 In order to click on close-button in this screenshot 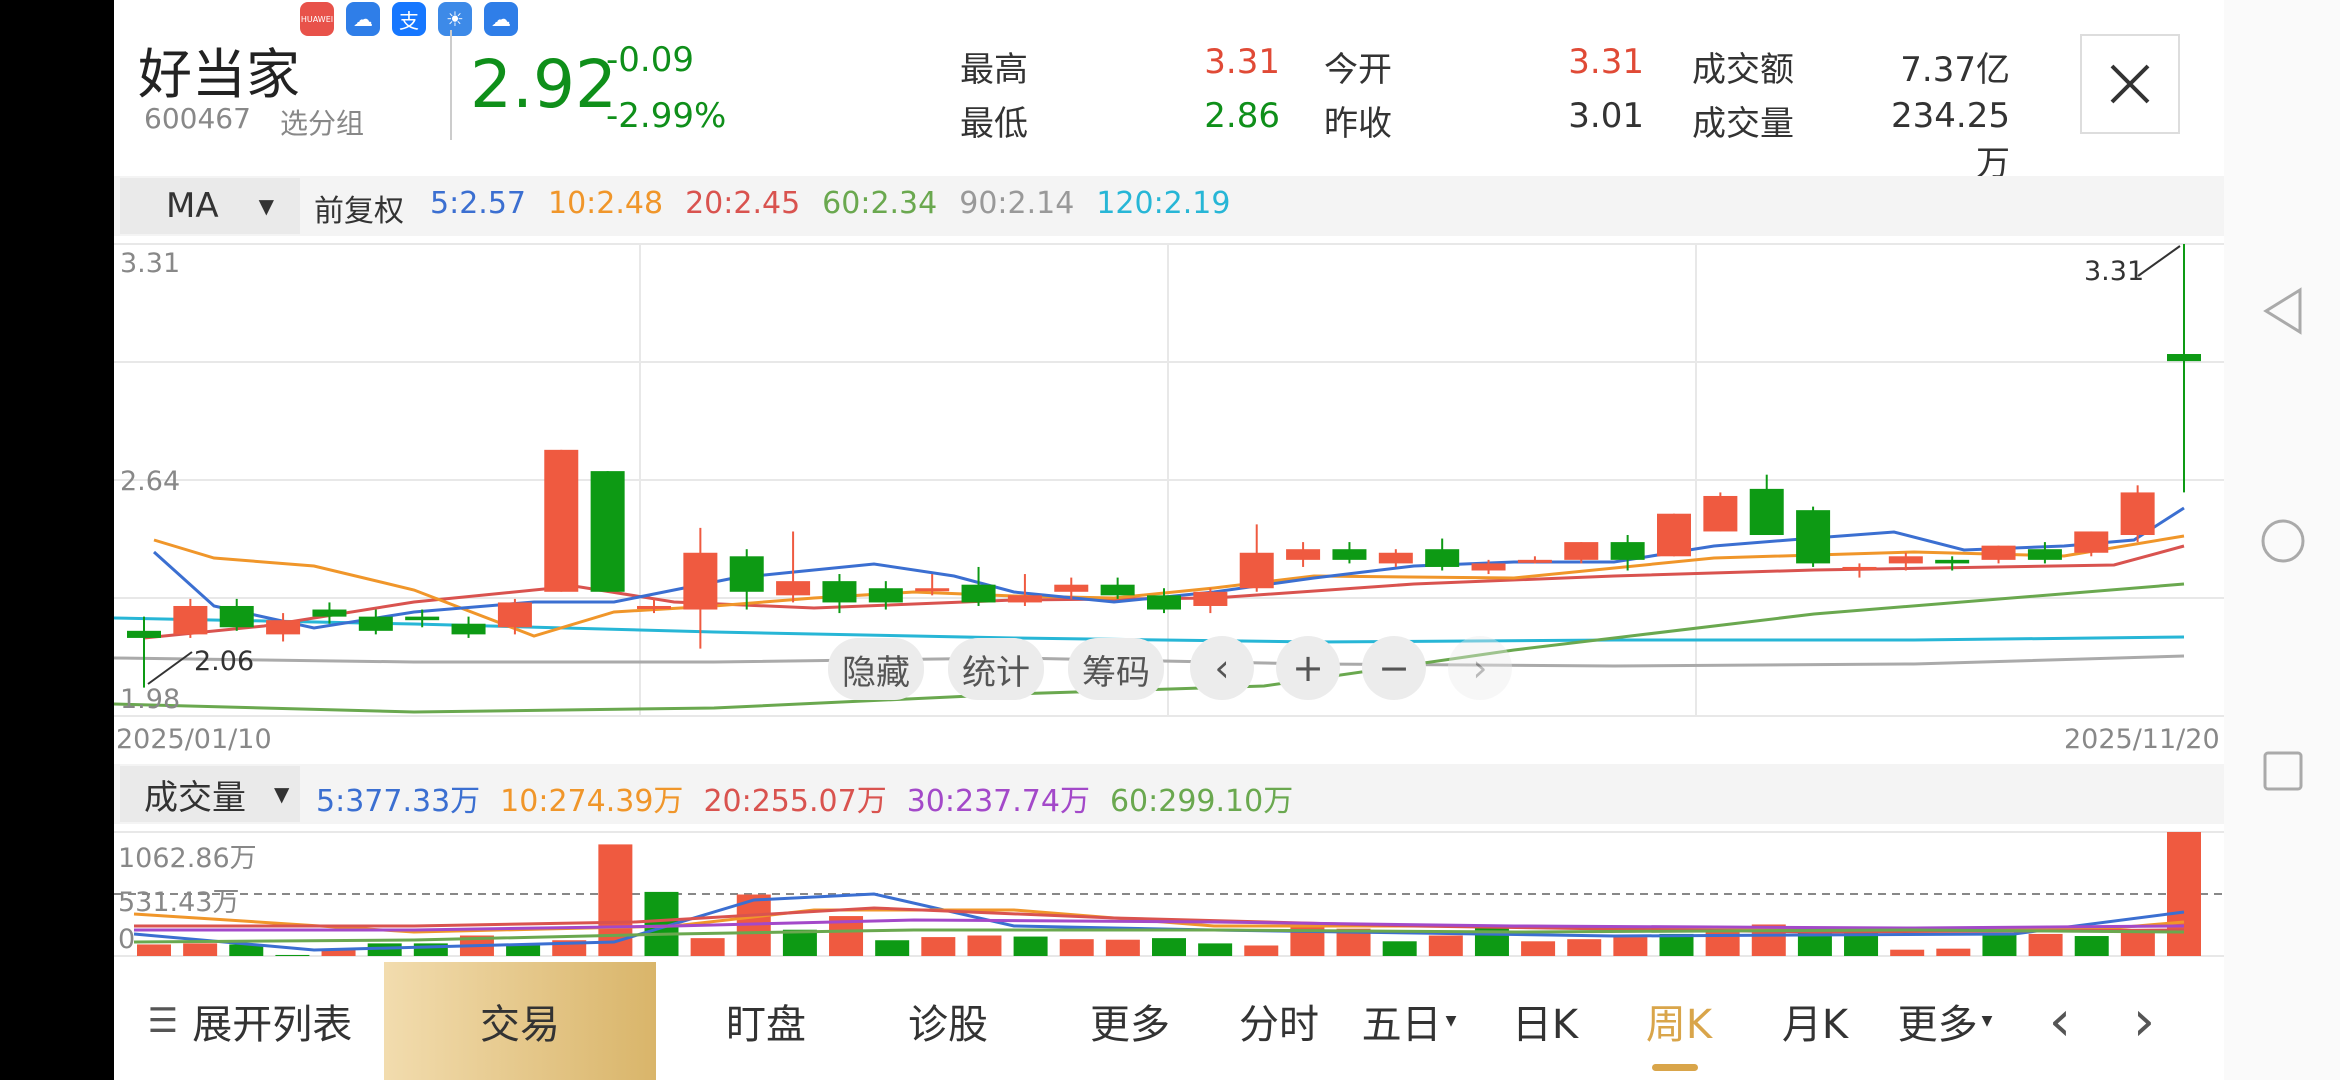, I will do `click(2130, 84)`.